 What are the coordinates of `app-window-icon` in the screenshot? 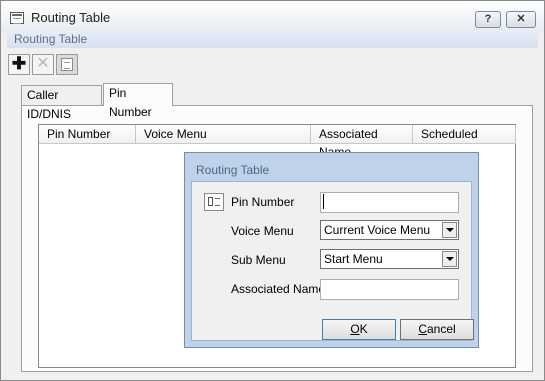 It's located at (17, 18).